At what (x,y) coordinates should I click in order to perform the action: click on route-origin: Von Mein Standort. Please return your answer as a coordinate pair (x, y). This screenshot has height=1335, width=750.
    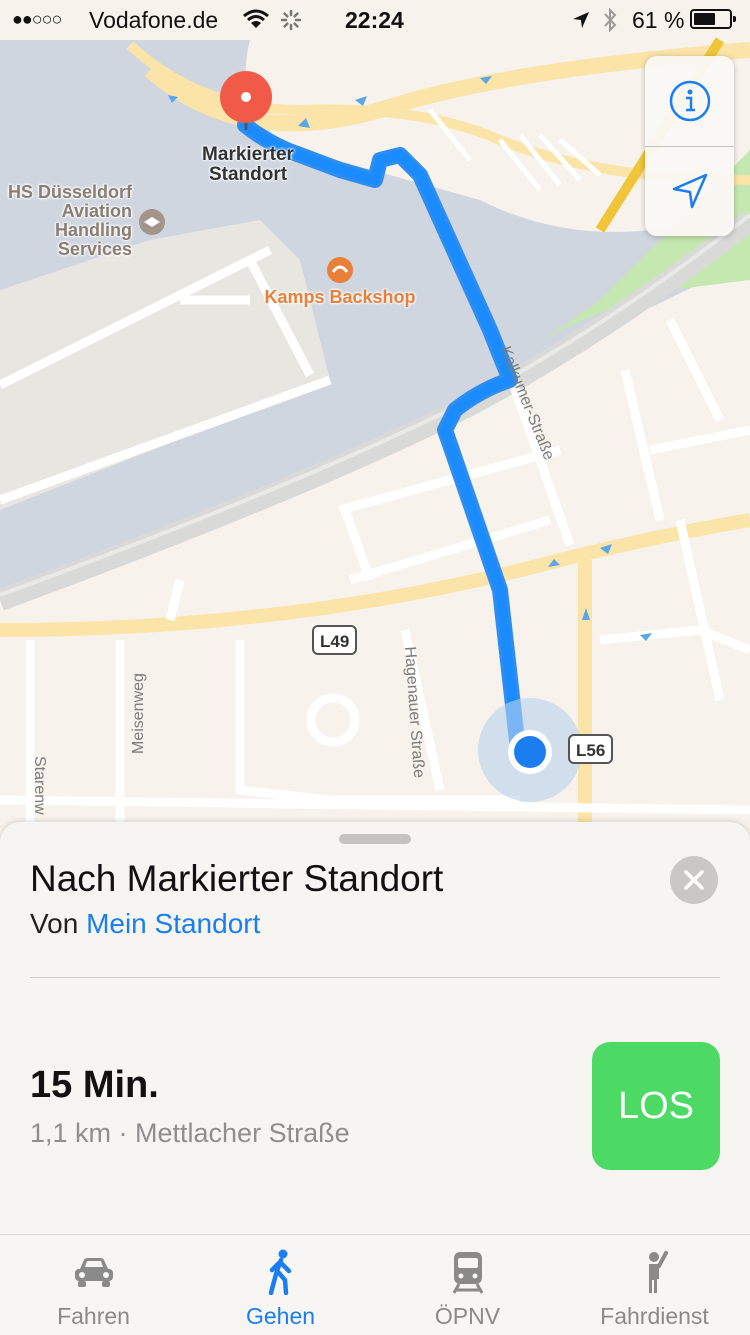
    Looking at the image, I should click on (145, 924).